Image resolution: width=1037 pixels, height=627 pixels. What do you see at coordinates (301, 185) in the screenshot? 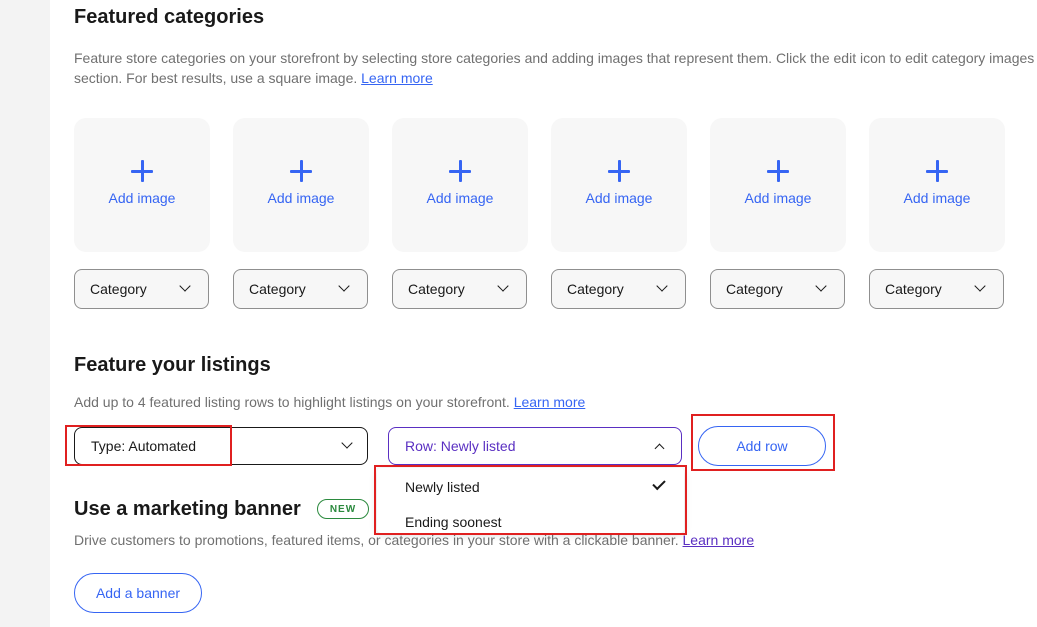
I see `add-image-tile-2: Add image` at bounding box center [301, 185].